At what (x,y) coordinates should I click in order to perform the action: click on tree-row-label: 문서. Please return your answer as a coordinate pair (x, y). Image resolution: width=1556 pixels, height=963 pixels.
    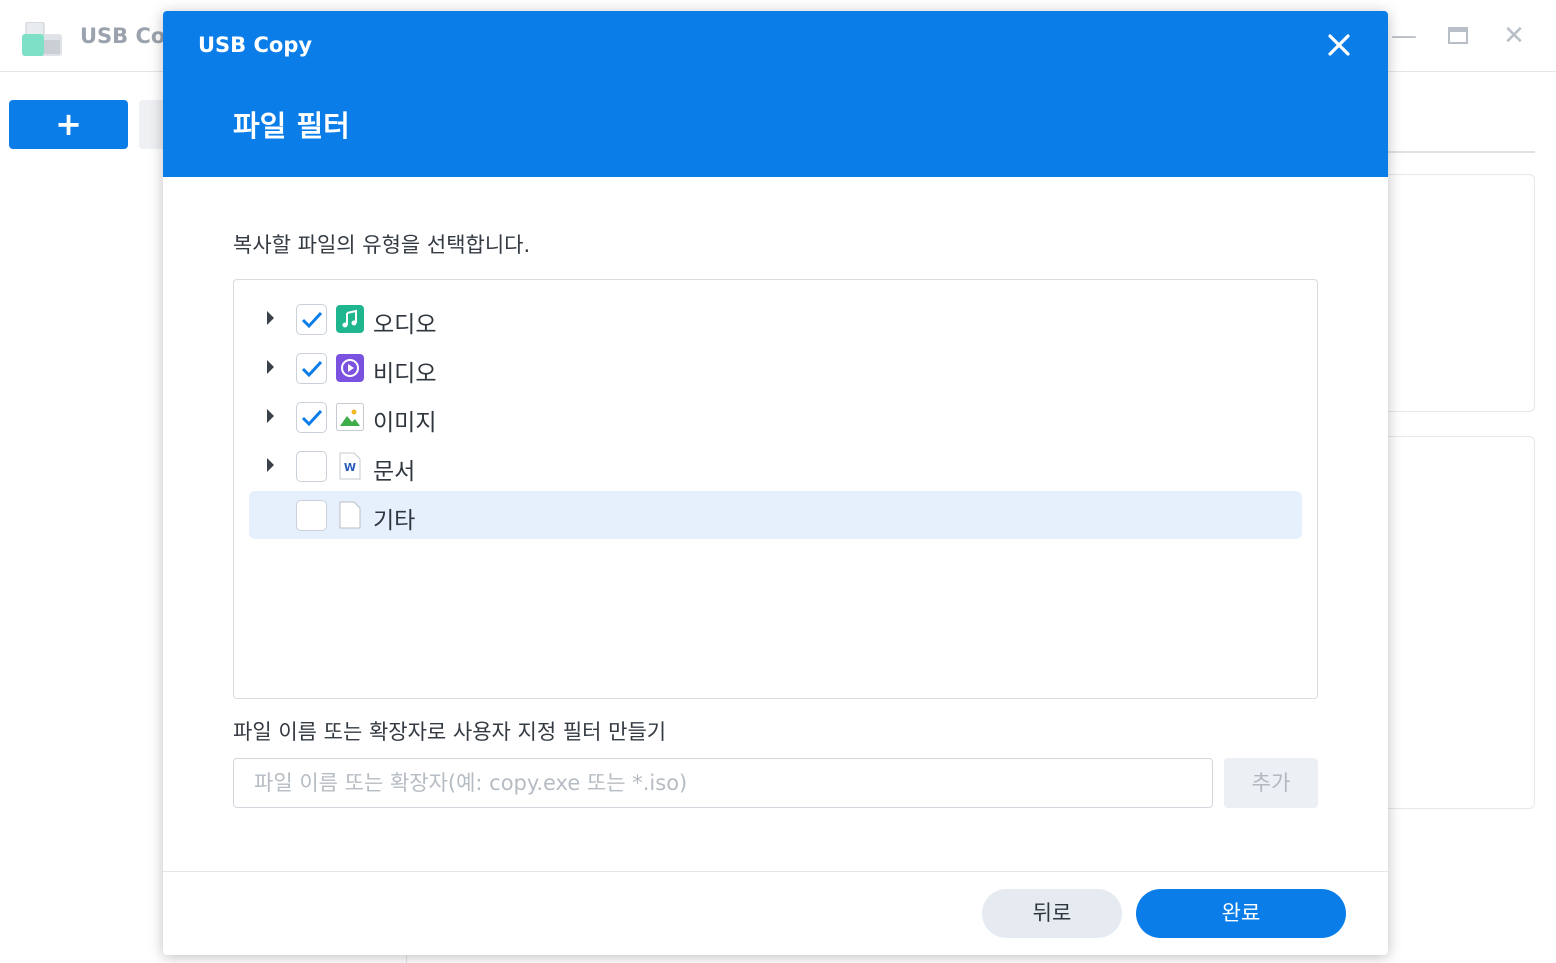
    Looking at the image, I should click on (394, 472).